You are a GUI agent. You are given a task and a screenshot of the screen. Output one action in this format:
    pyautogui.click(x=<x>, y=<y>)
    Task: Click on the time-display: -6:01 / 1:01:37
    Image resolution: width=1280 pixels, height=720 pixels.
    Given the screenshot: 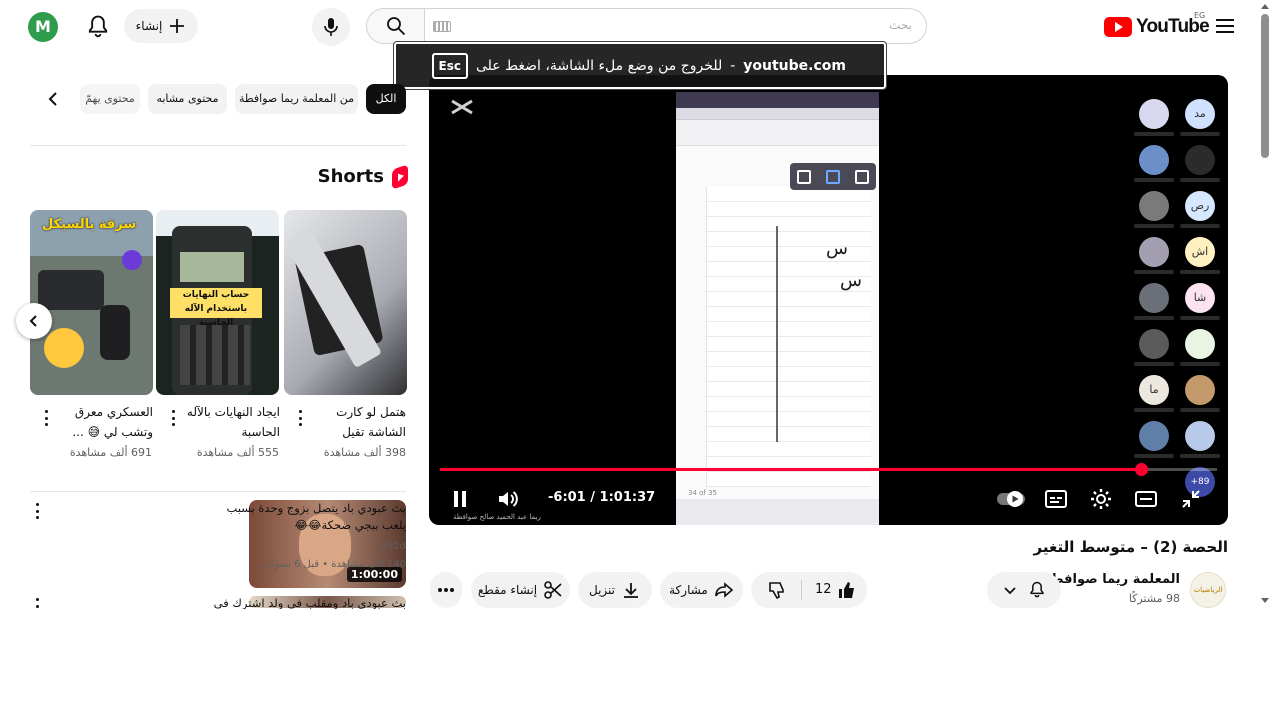 What is the action you would take?
    pyautogui.click(x=602, y=497)
    